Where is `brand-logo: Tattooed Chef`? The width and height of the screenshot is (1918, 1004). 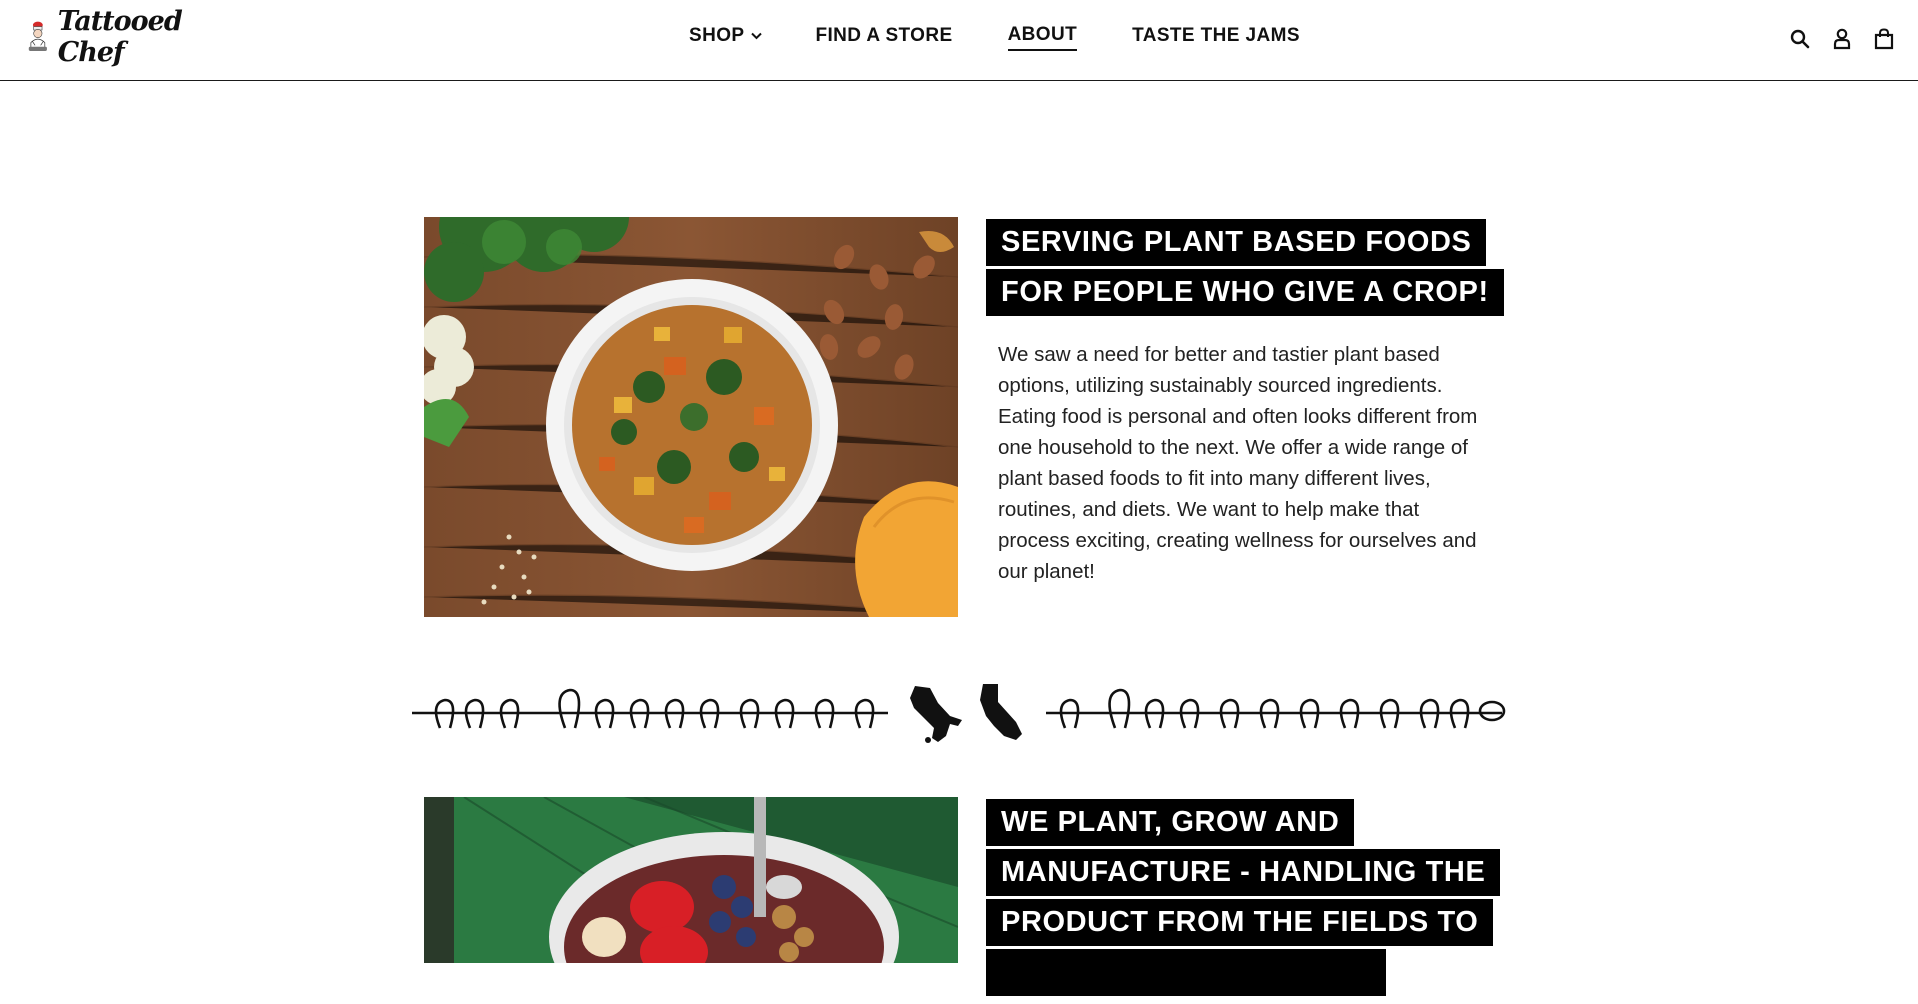 brand-logo: Tattooed Chef is located at coordinates (111, 37).